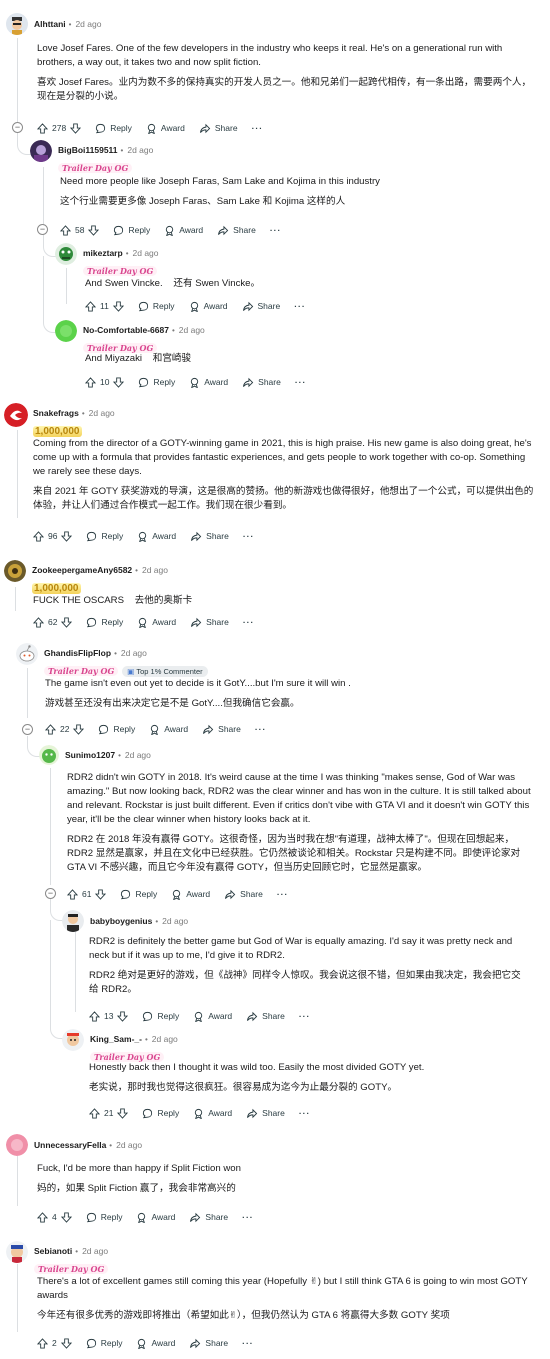  Describe the element at coordinates (116, 1039) in the screenshot. I see `username: King_Sam-_-` at that location.